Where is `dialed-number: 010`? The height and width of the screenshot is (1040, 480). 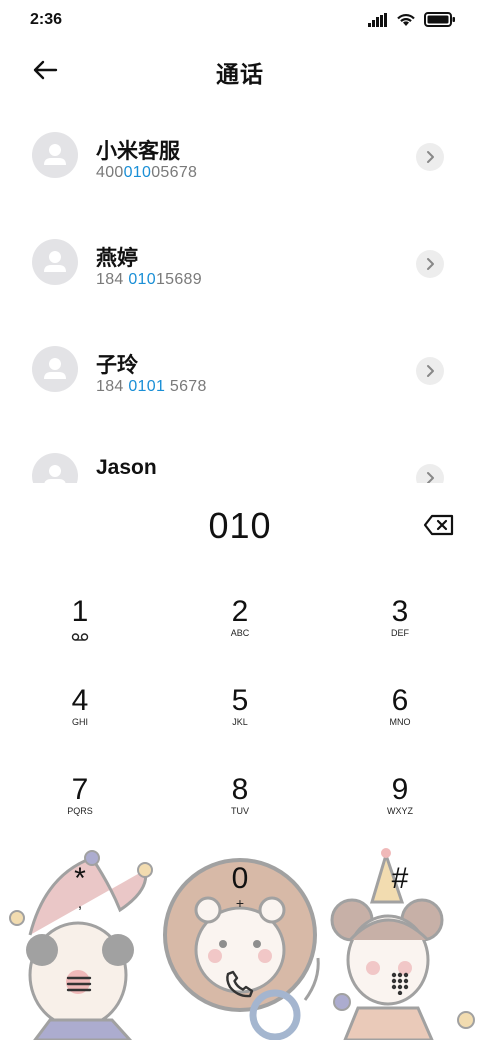 dialed-number: 010 is located at coordinates (240, 525).